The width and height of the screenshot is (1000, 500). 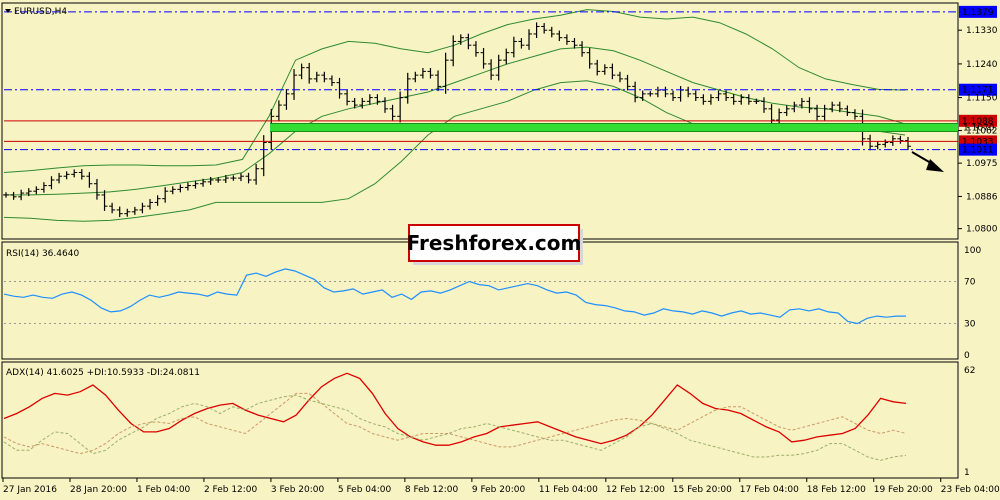 I want to click on price-tick-label: 1.1240, so click(x=982, y=65).